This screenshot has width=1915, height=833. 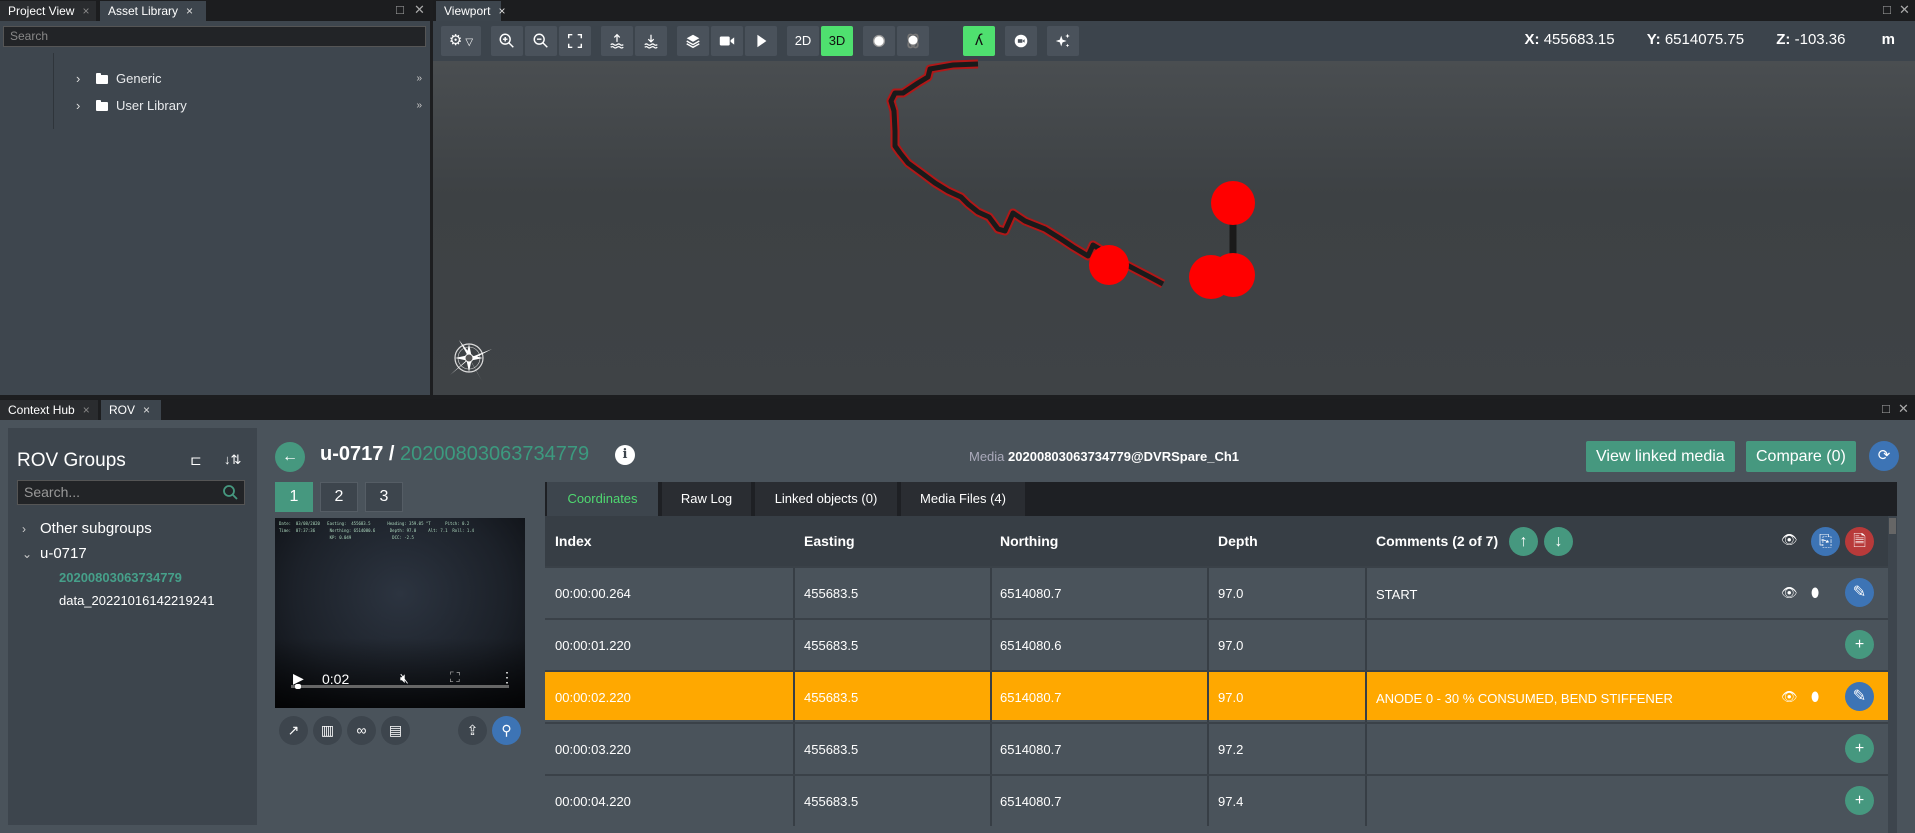 What do you see at coordinates (136, 600) in the screenshot?
I see `dataset-item: data_20221016142219241` at bounding box center [136, 600].